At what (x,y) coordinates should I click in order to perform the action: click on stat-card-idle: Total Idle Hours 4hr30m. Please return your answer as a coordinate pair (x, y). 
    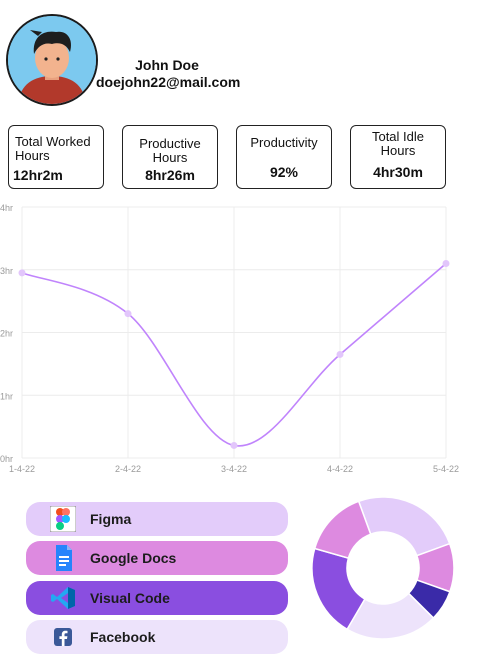
    Looking at the image, I should click on (398, 157).